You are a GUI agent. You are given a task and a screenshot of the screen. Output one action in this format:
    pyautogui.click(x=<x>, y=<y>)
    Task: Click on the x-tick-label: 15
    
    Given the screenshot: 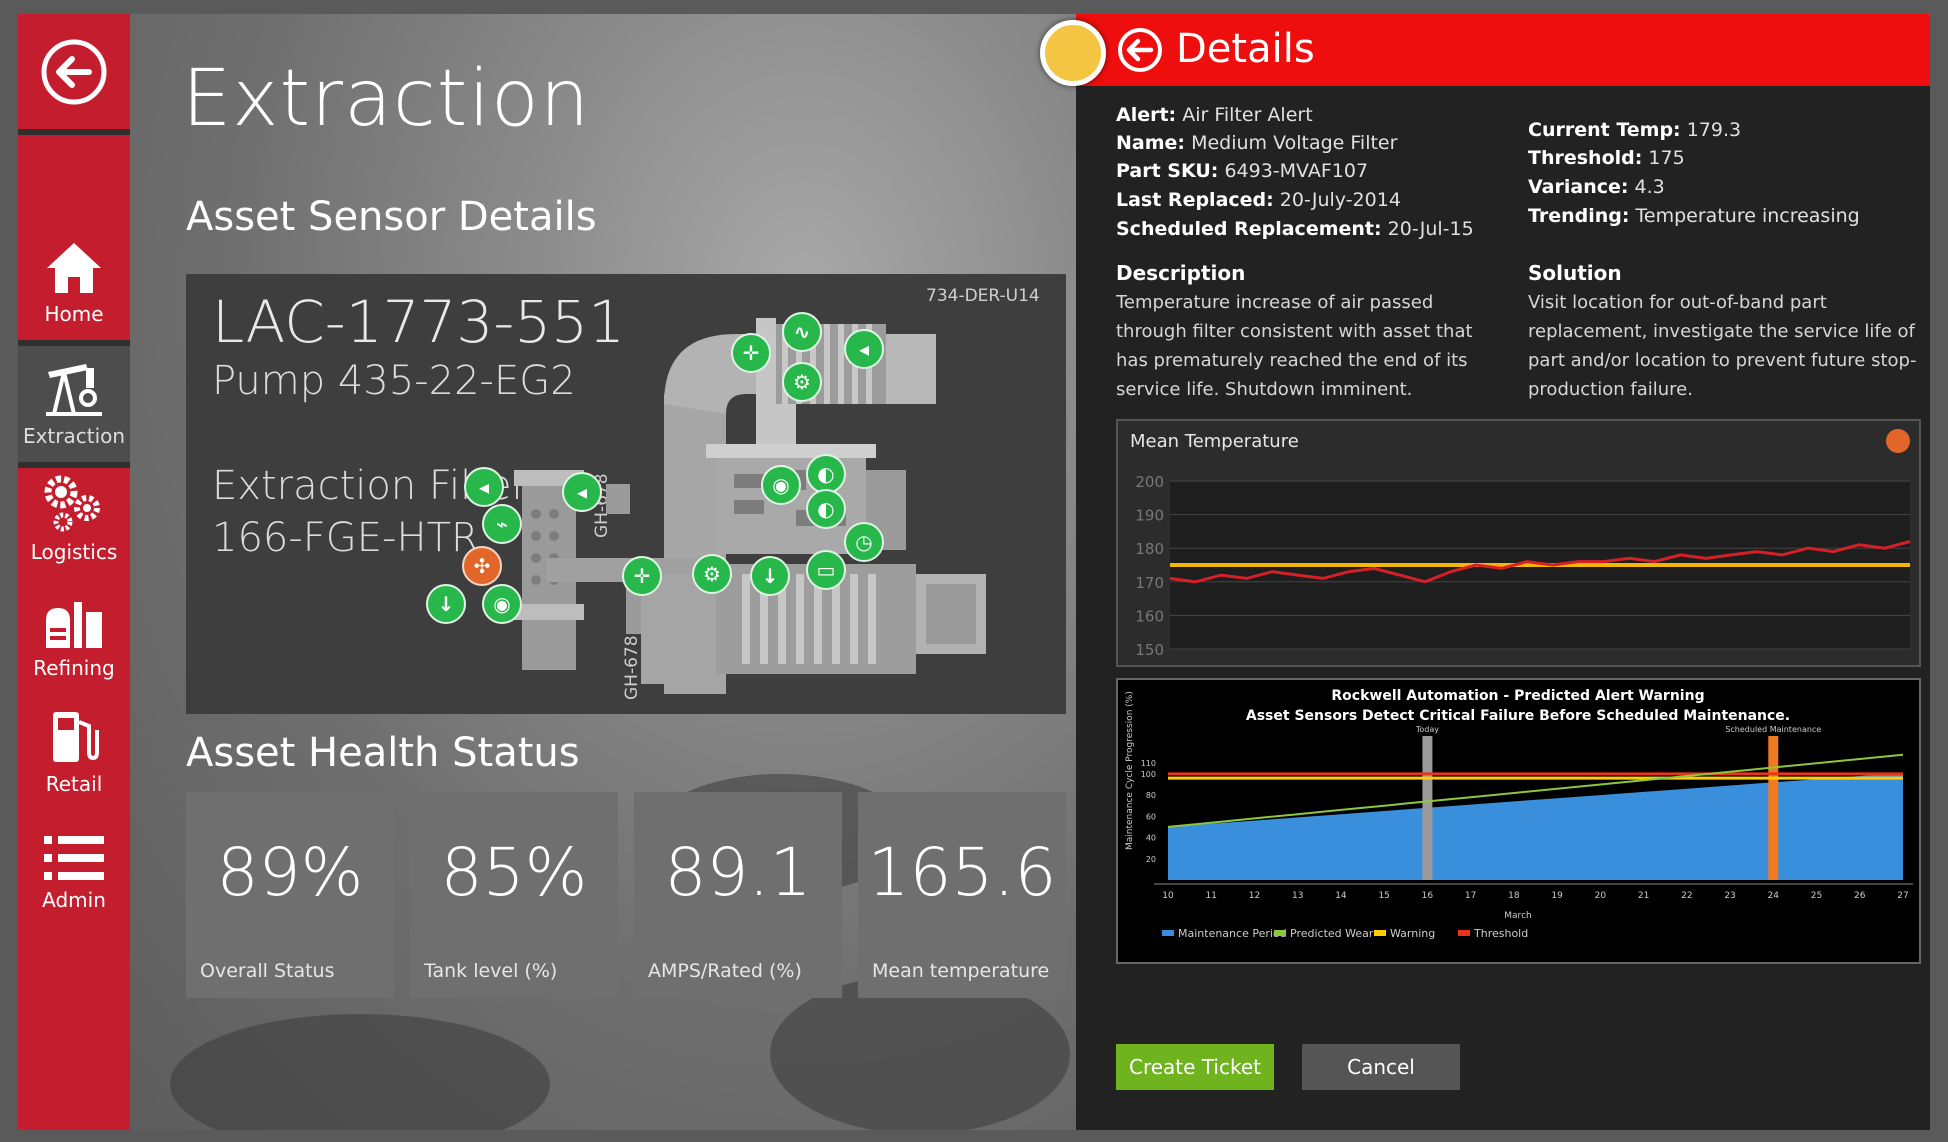 What is the action you would take?
    pyautogui.click(x=1383, y=896)
    